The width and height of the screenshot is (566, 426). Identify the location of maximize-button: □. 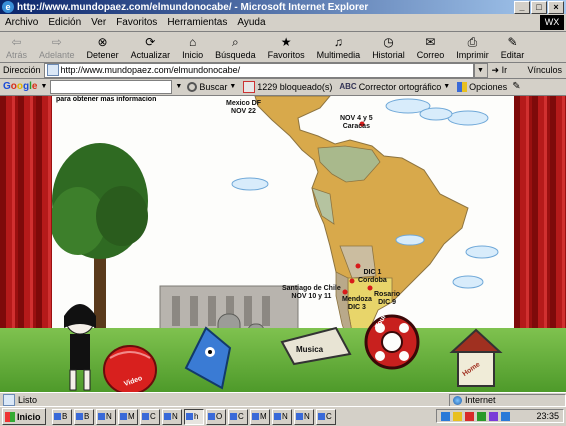
(539, 7).